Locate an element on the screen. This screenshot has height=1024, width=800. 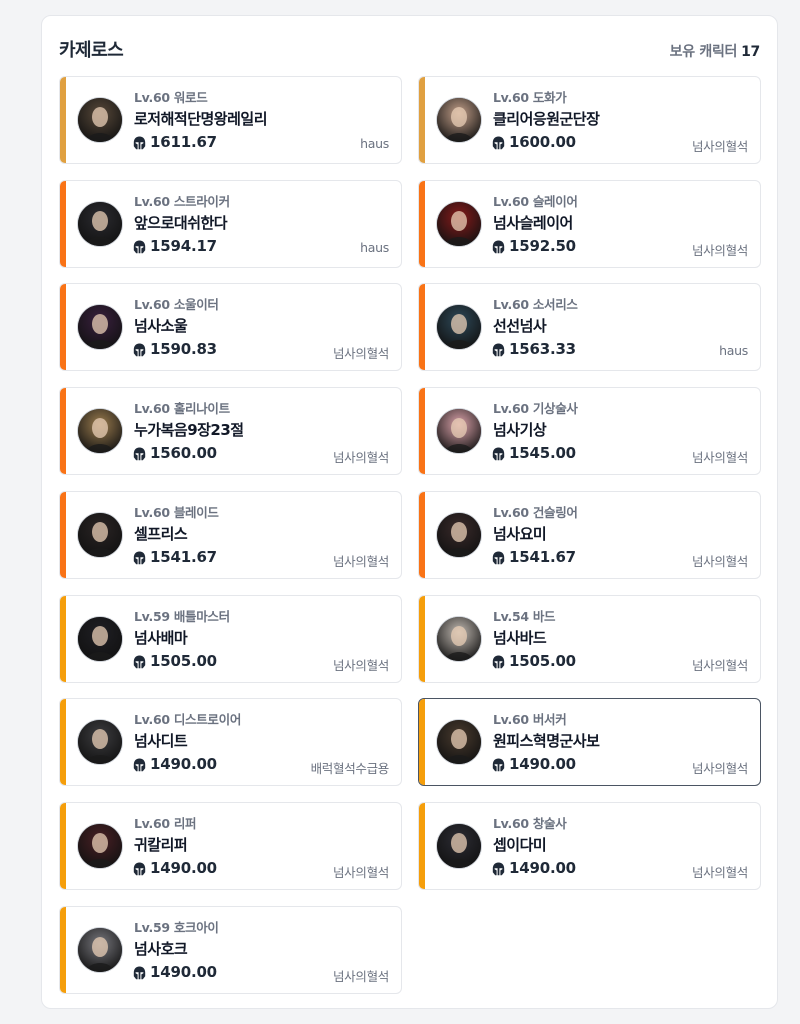
character-name: 넘사소울 is located at coordinates (161, 326).